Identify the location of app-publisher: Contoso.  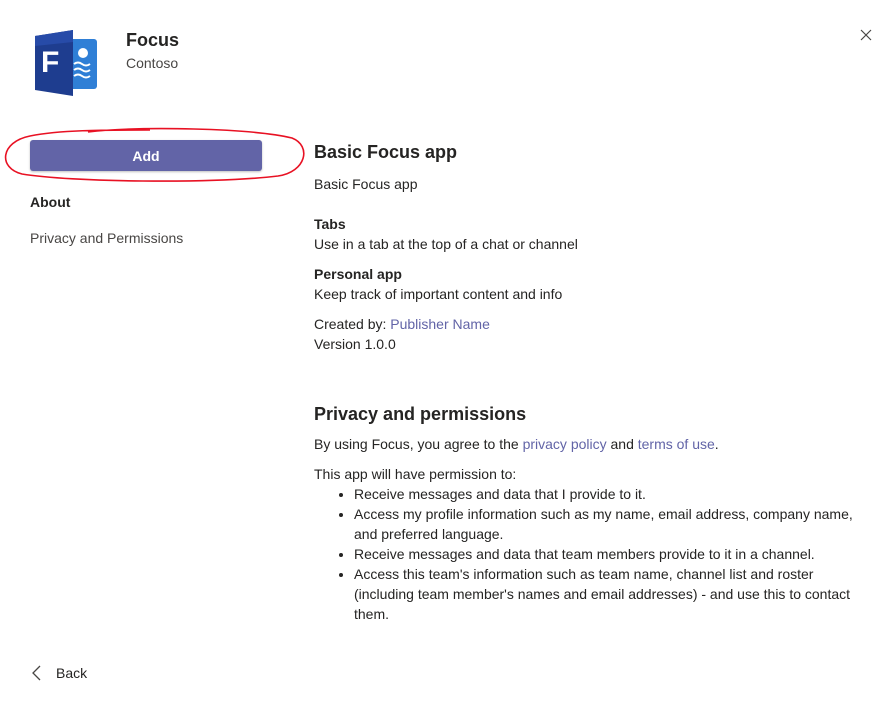
(152, 63).